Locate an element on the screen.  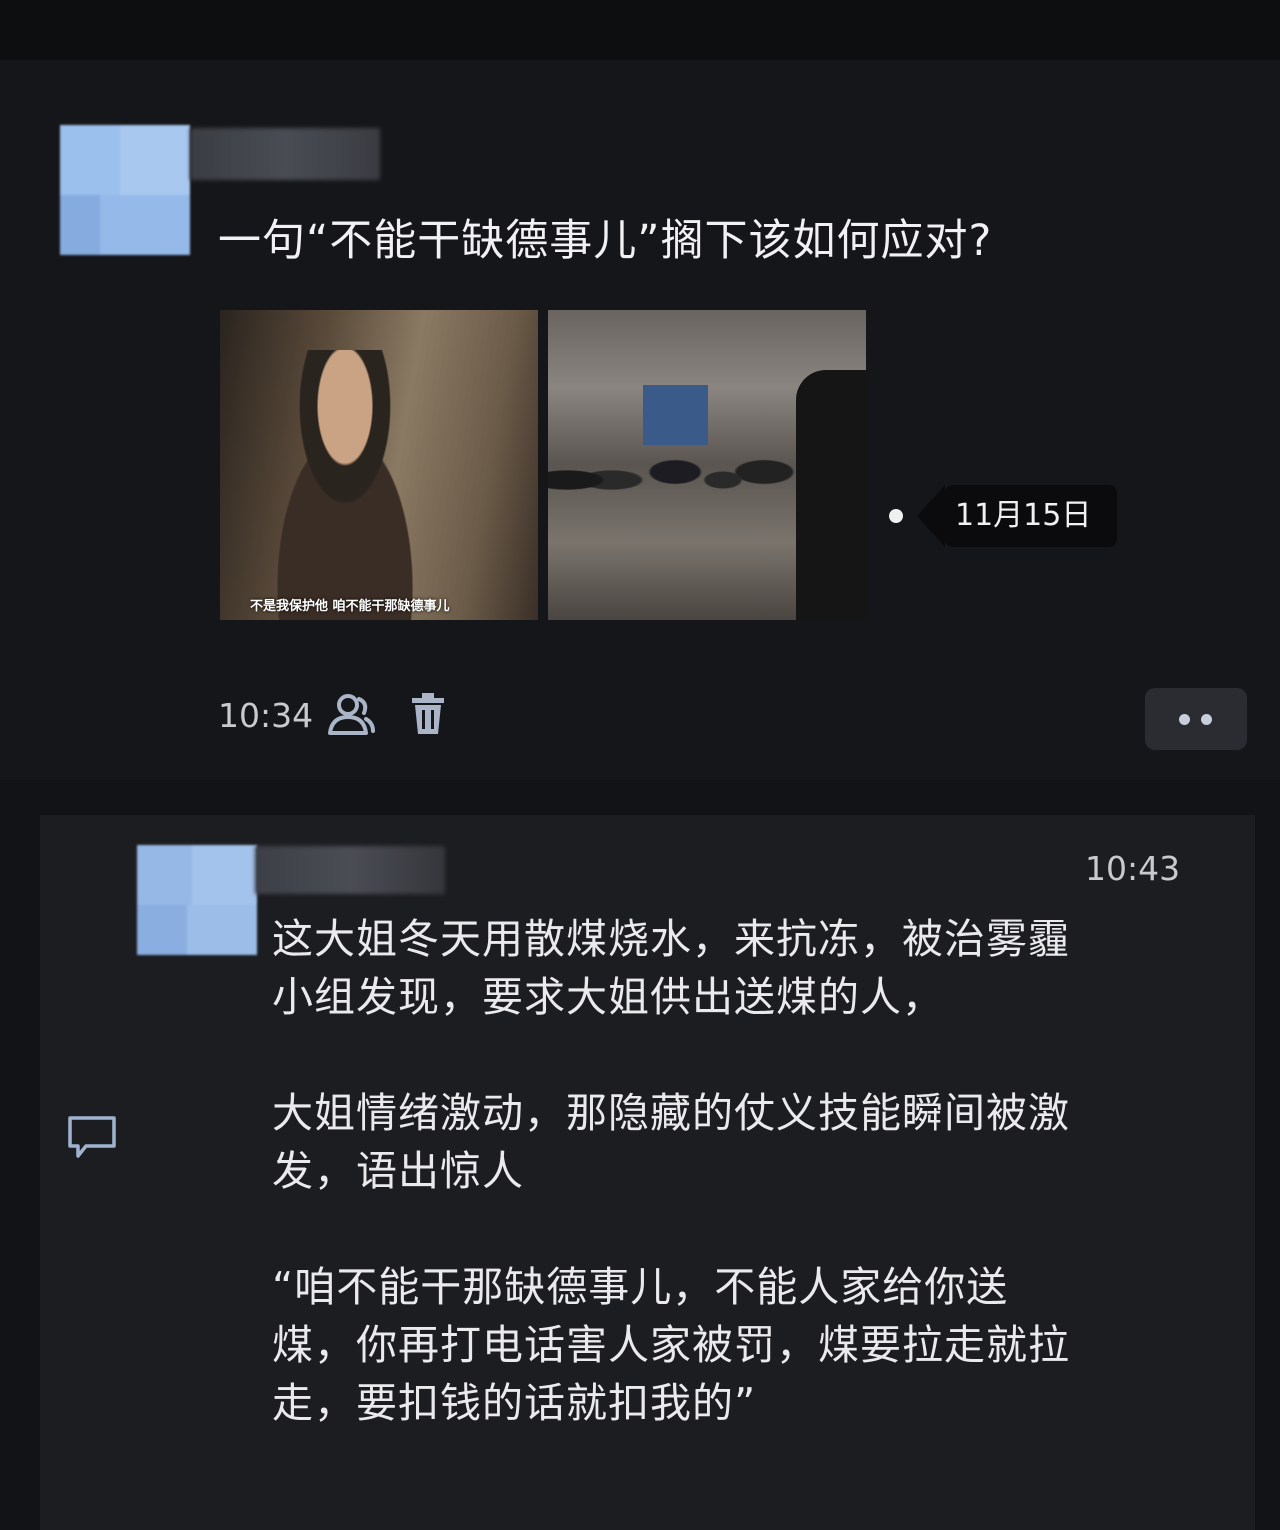
commenter-name-blurred is located at coordinates (350, 870).